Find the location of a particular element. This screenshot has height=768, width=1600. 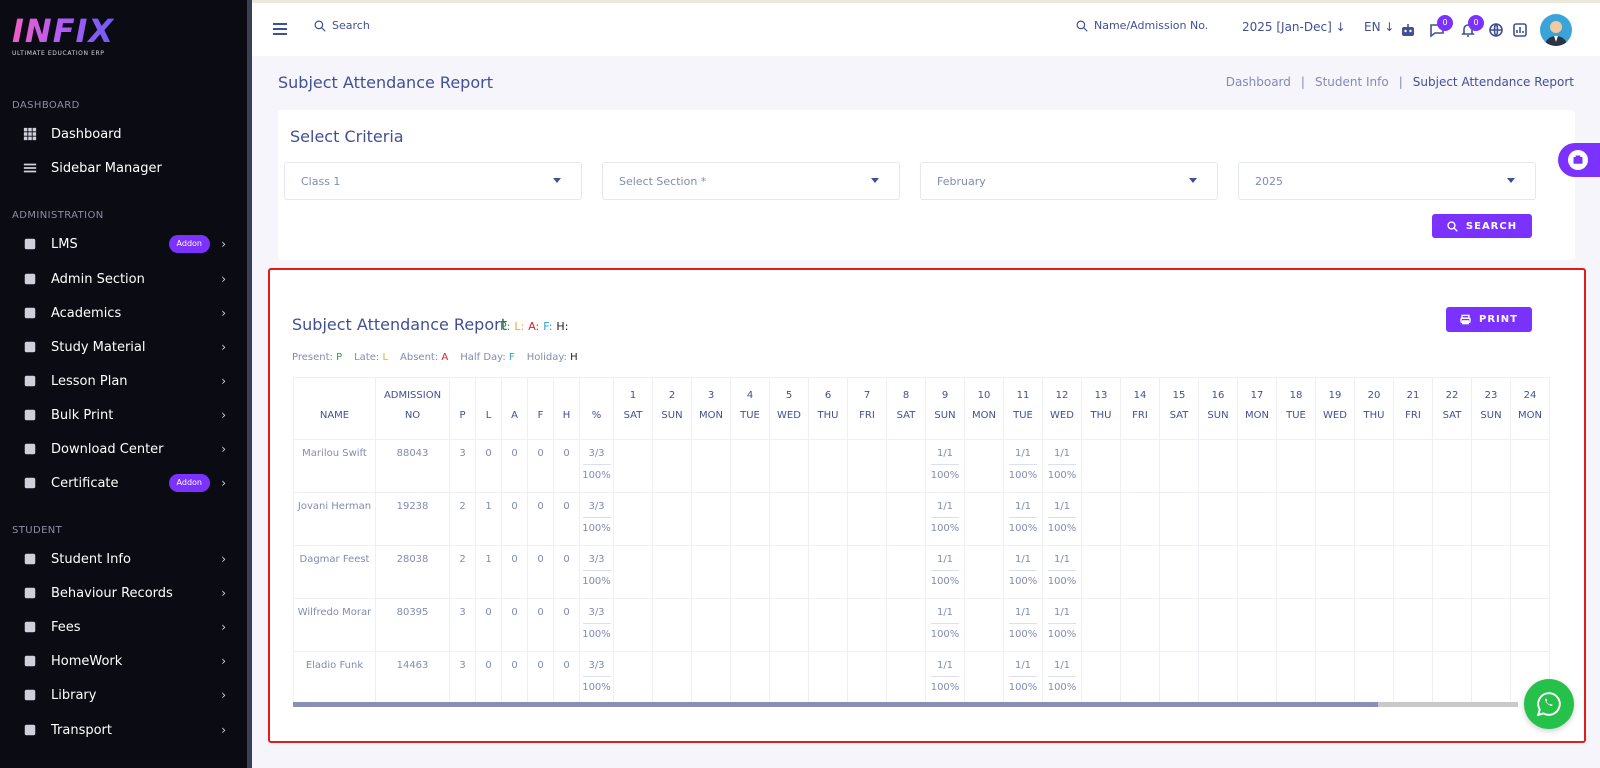

arrow-down-icon: ↓ is located at coordinates (1340, 27).